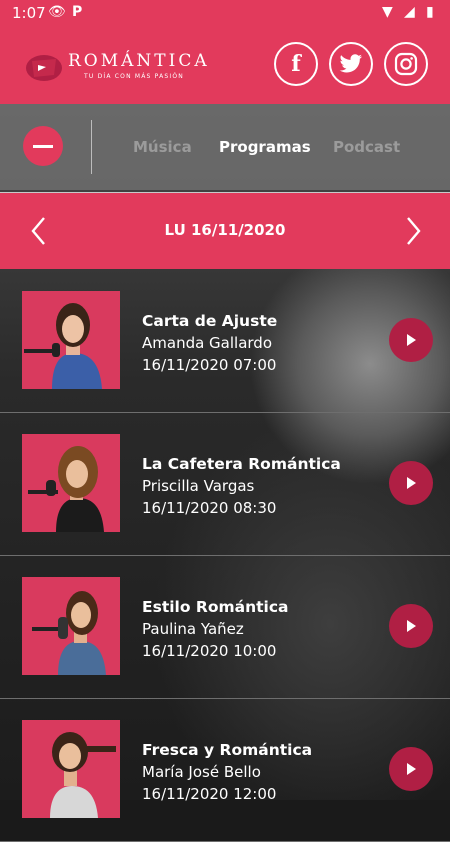  I want to click on eye-icon: 👁, so click(57, 12).